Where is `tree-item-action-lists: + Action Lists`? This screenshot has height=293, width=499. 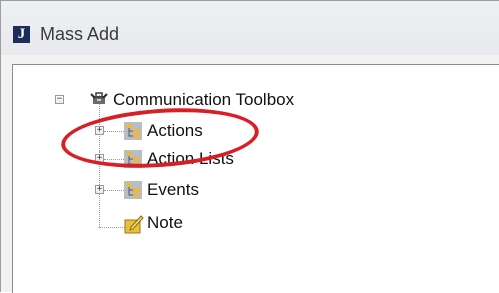
tree-item-action-lists: + Action Lists is located at coordinates (157, 159).